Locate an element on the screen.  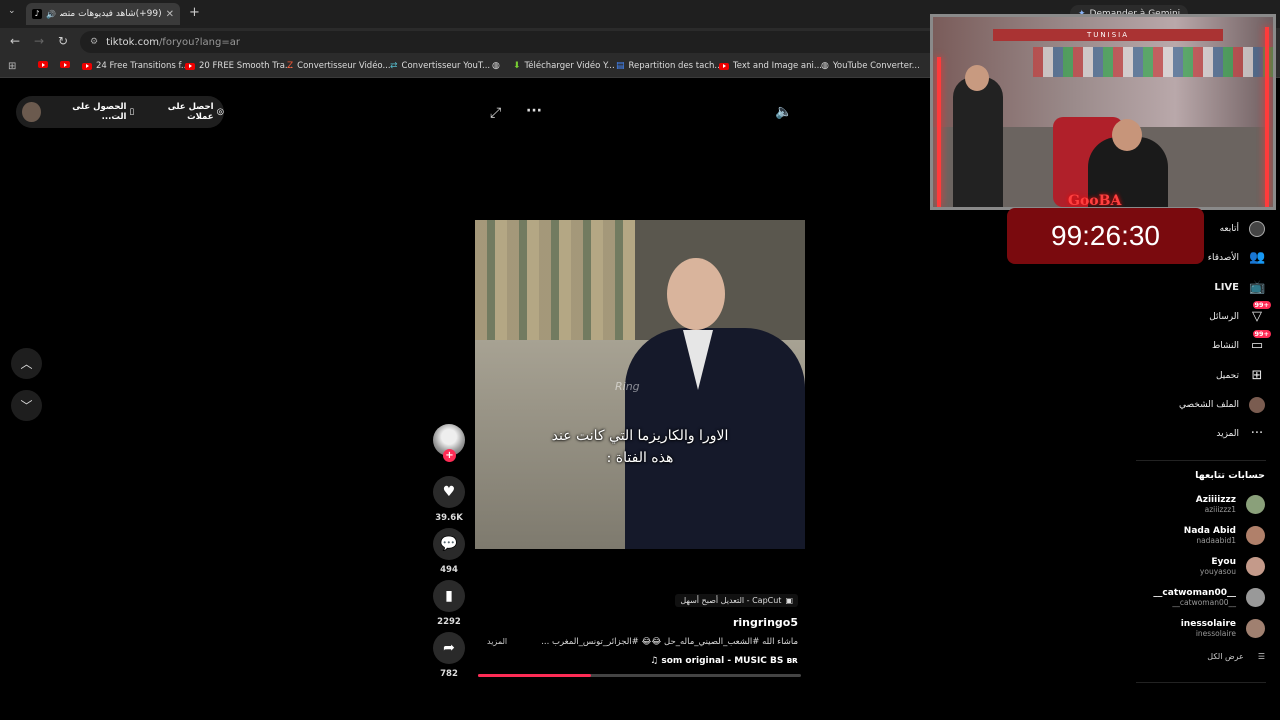
account-handle: youyasou is located at coordinates (1217, 571).